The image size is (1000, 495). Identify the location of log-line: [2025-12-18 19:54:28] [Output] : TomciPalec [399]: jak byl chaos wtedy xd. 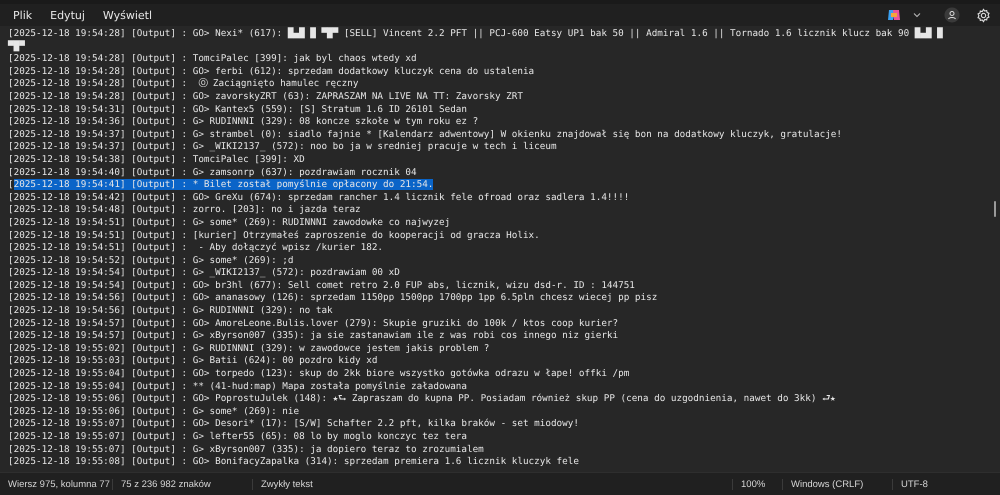
(213, 59).